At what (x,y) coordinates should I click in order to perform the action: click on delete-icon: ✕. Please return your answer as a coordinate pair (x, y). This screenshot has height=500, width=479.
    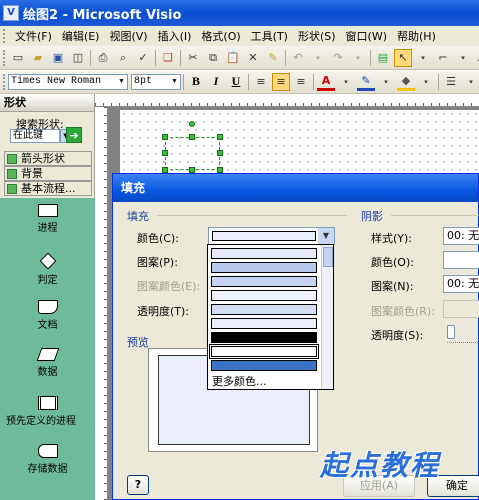
    Looking at the image, I should click on (253, 58).